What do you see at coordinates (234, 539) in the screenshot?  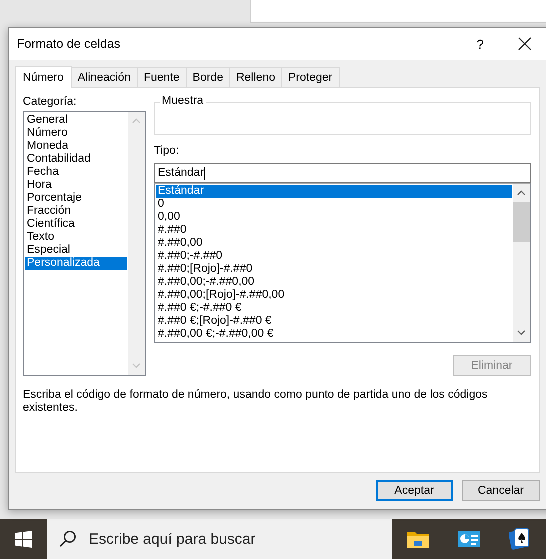 I see `search-field: Escribe aquí para buscar` at bounding box center [234, 539].